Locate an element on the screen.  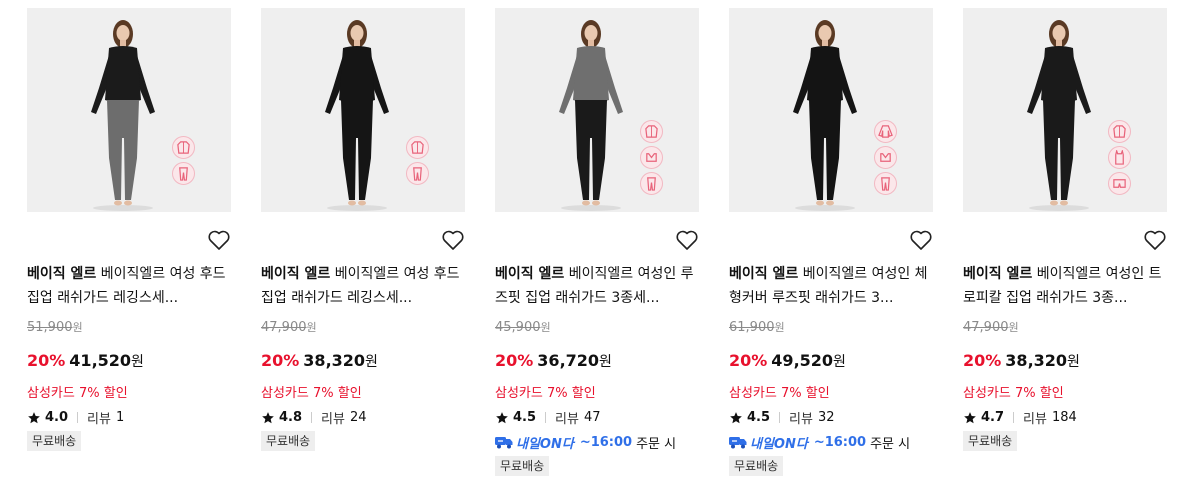
star-icon is located at coordinates (736, 417).